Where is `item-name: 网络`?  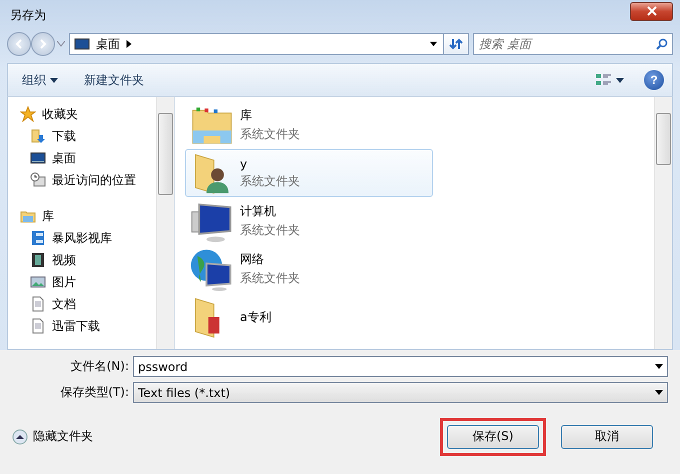 item-name: 网络 is located at coordinates (252, 259).